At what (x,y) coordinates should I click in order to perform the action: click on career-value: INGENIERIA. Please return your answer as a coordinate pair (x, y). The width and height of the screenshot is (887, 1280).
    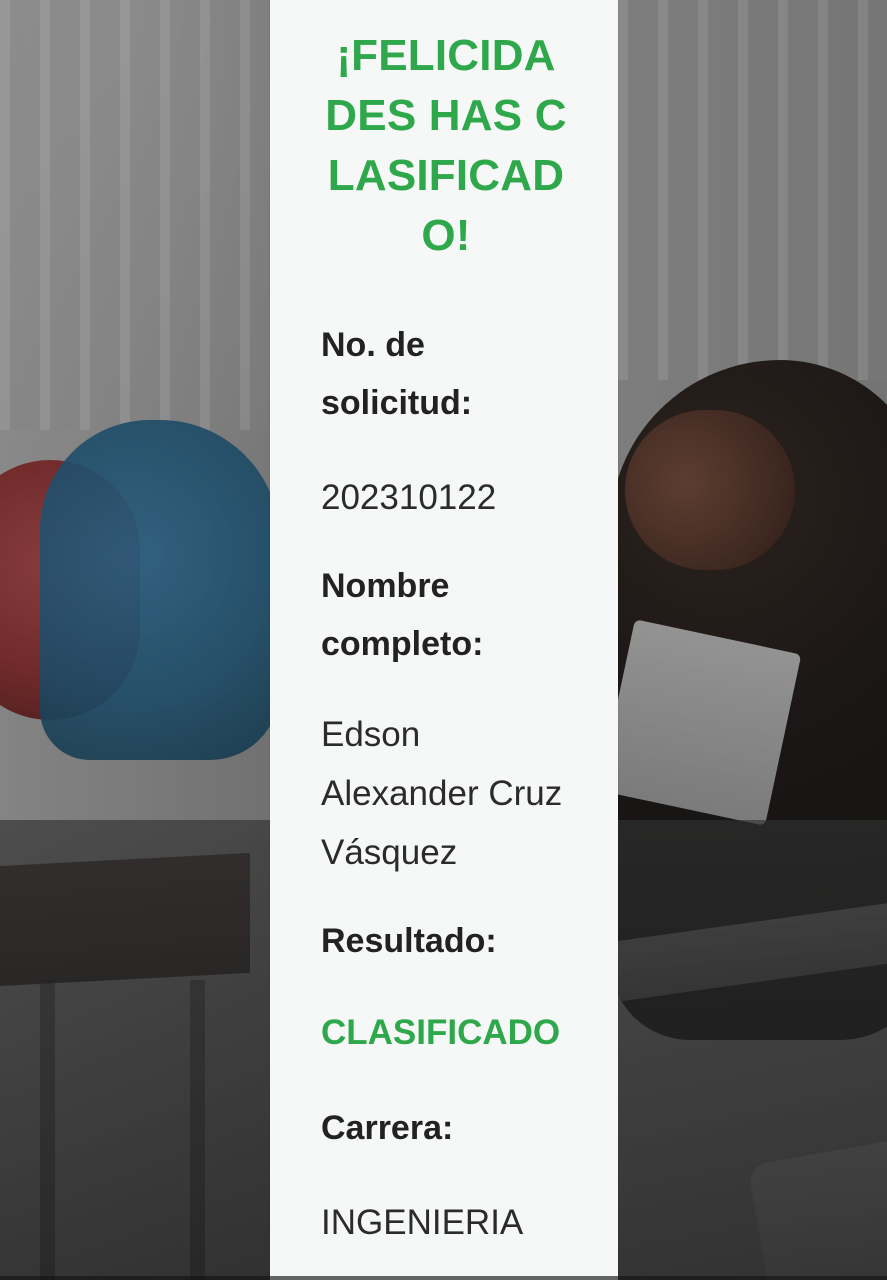
    Looking at the image, I should click on (422, 1222).